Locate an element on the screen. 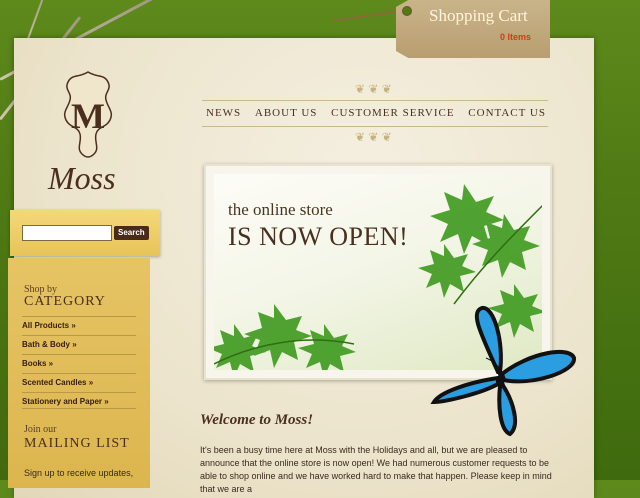 The image size is (640, 498). search-input is located at coordinates (67, 233).